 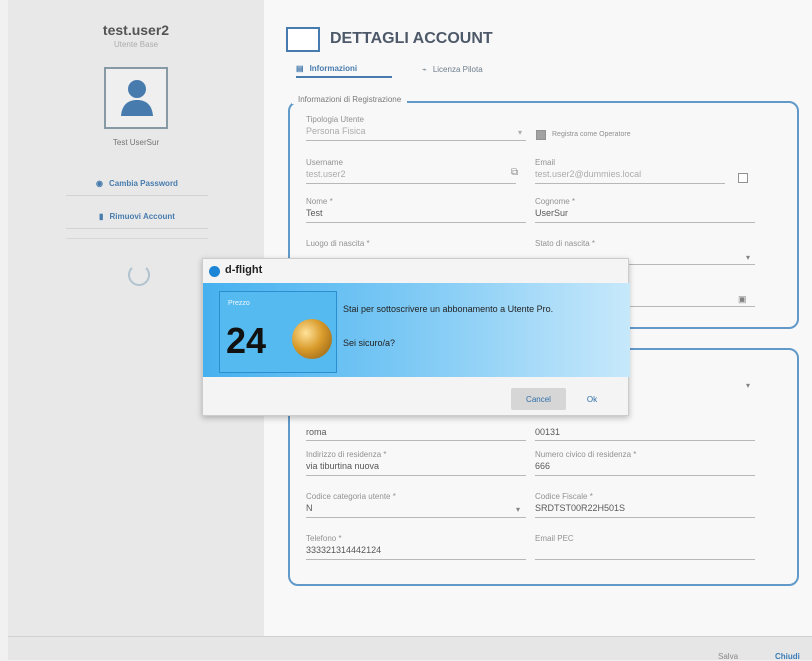 What do you see at coordinates (303, 39) in the screenshot?
I see `account-card-icon` at bounding box center [303, 39].